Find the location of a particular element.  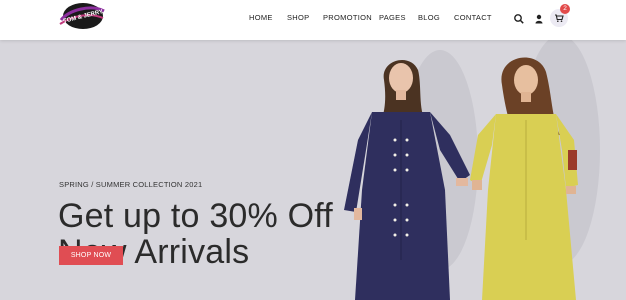

hero-subtitle: SPRING / SUMMER COLLECTION 2021 is located at coordinates (131, 184).